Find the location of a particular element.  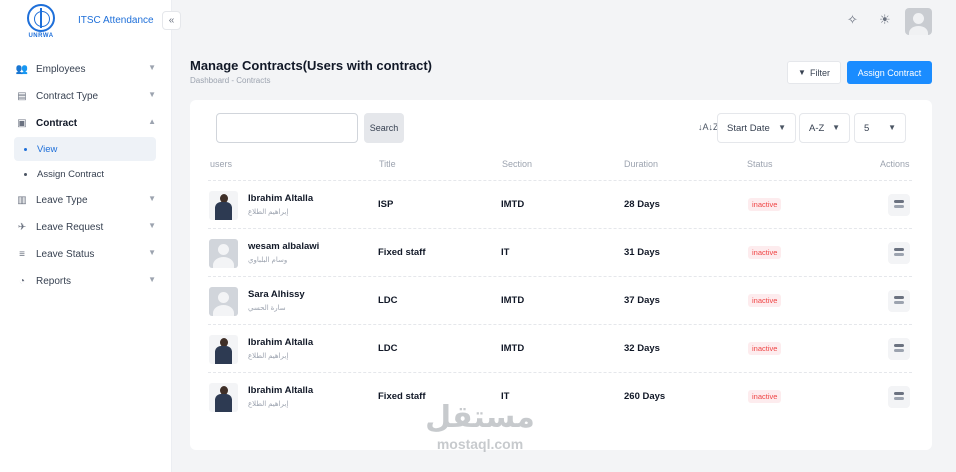

sidebar-item-reports: ◔ Reports ▼ is located at coordinates (86, 281).